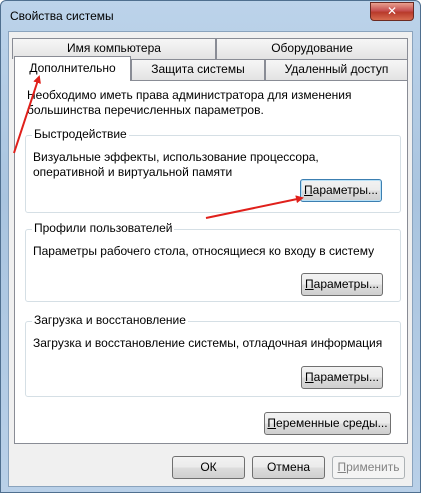  What do you see at coordinates (336, 69) in the screenshot?
I see `tab-remote-access: Удаленный доступ` at bounding box center [336, 69].